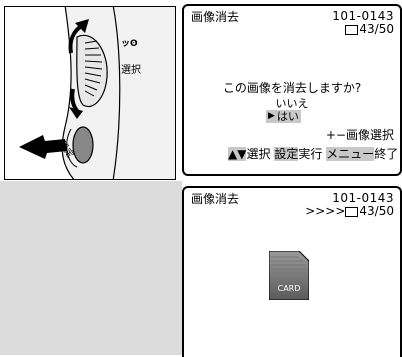 This screenshot has height=357, width=402. I want to click on nav-end-label: 終了, so click(386, 154).